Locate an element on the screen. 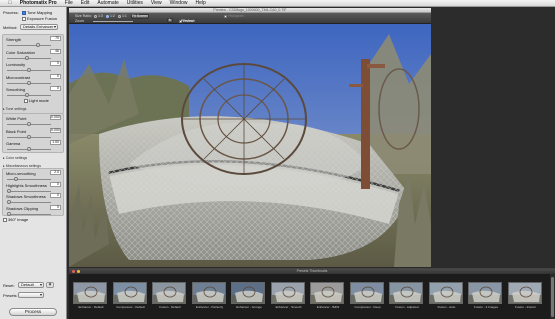  strip-scrollbar-thumb is located at coordinates (552, 297).